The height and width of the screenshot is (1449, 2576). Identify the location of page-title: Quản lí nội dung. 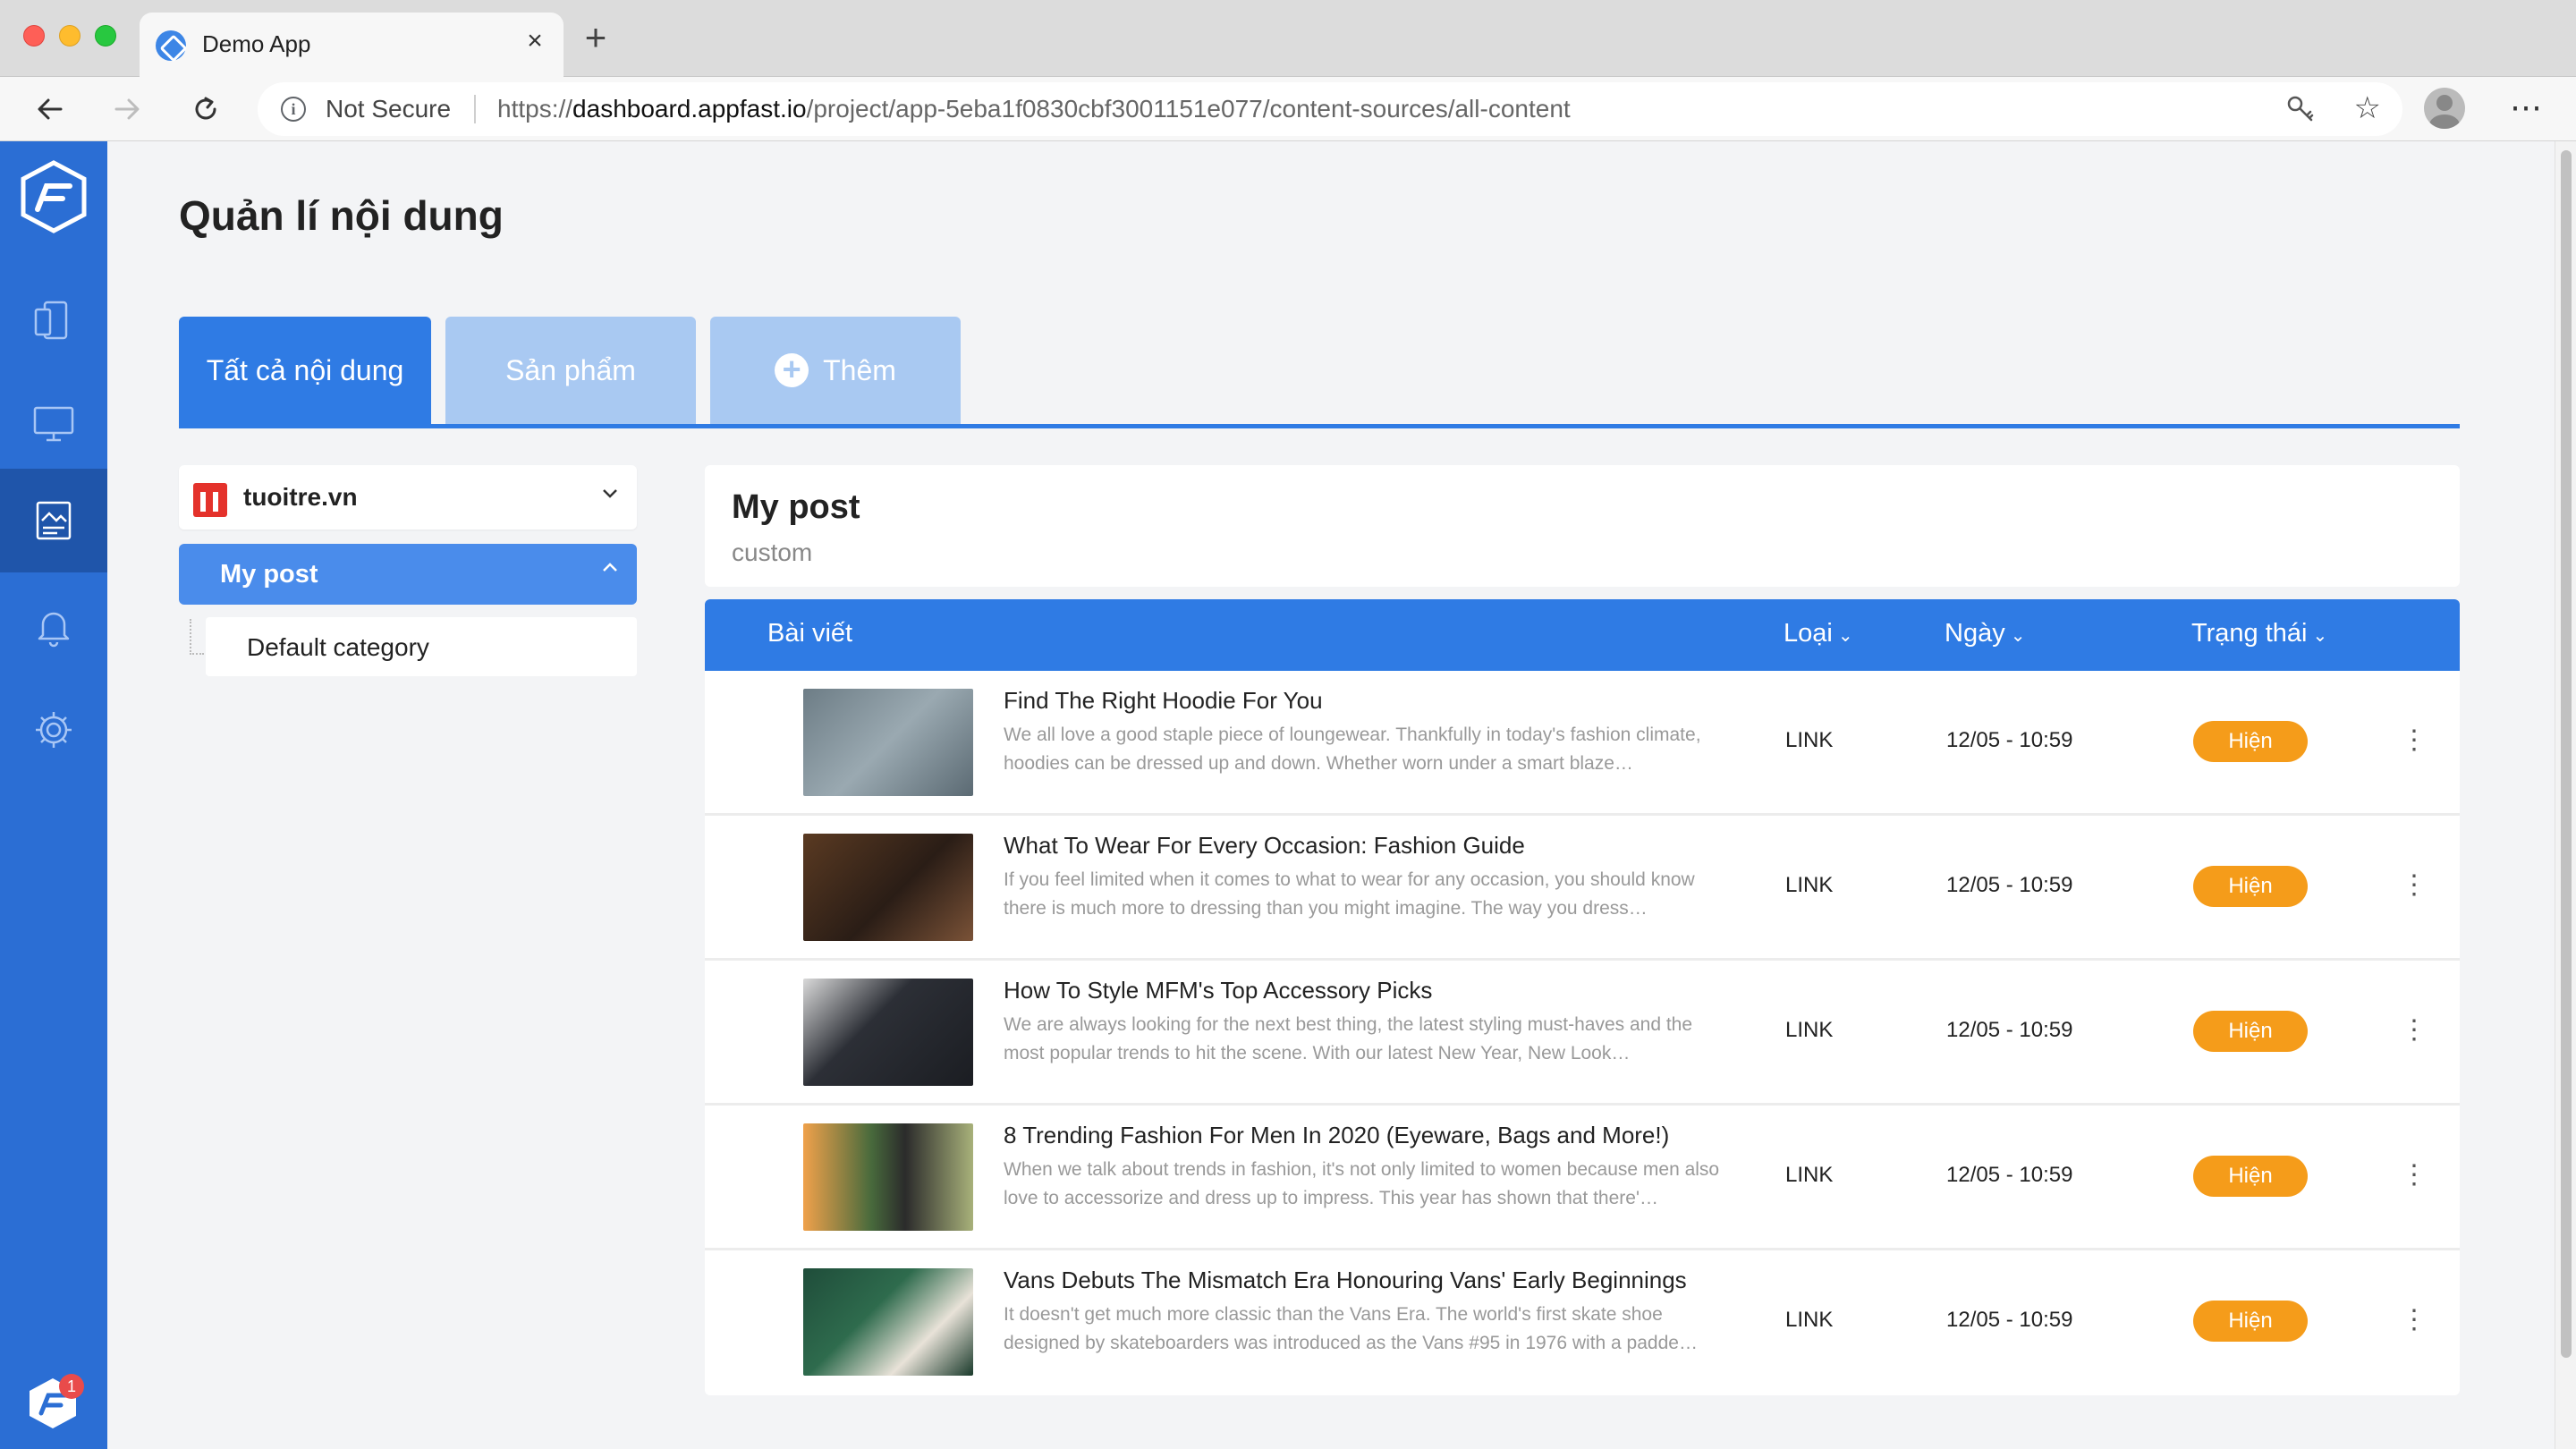
(341, 215).